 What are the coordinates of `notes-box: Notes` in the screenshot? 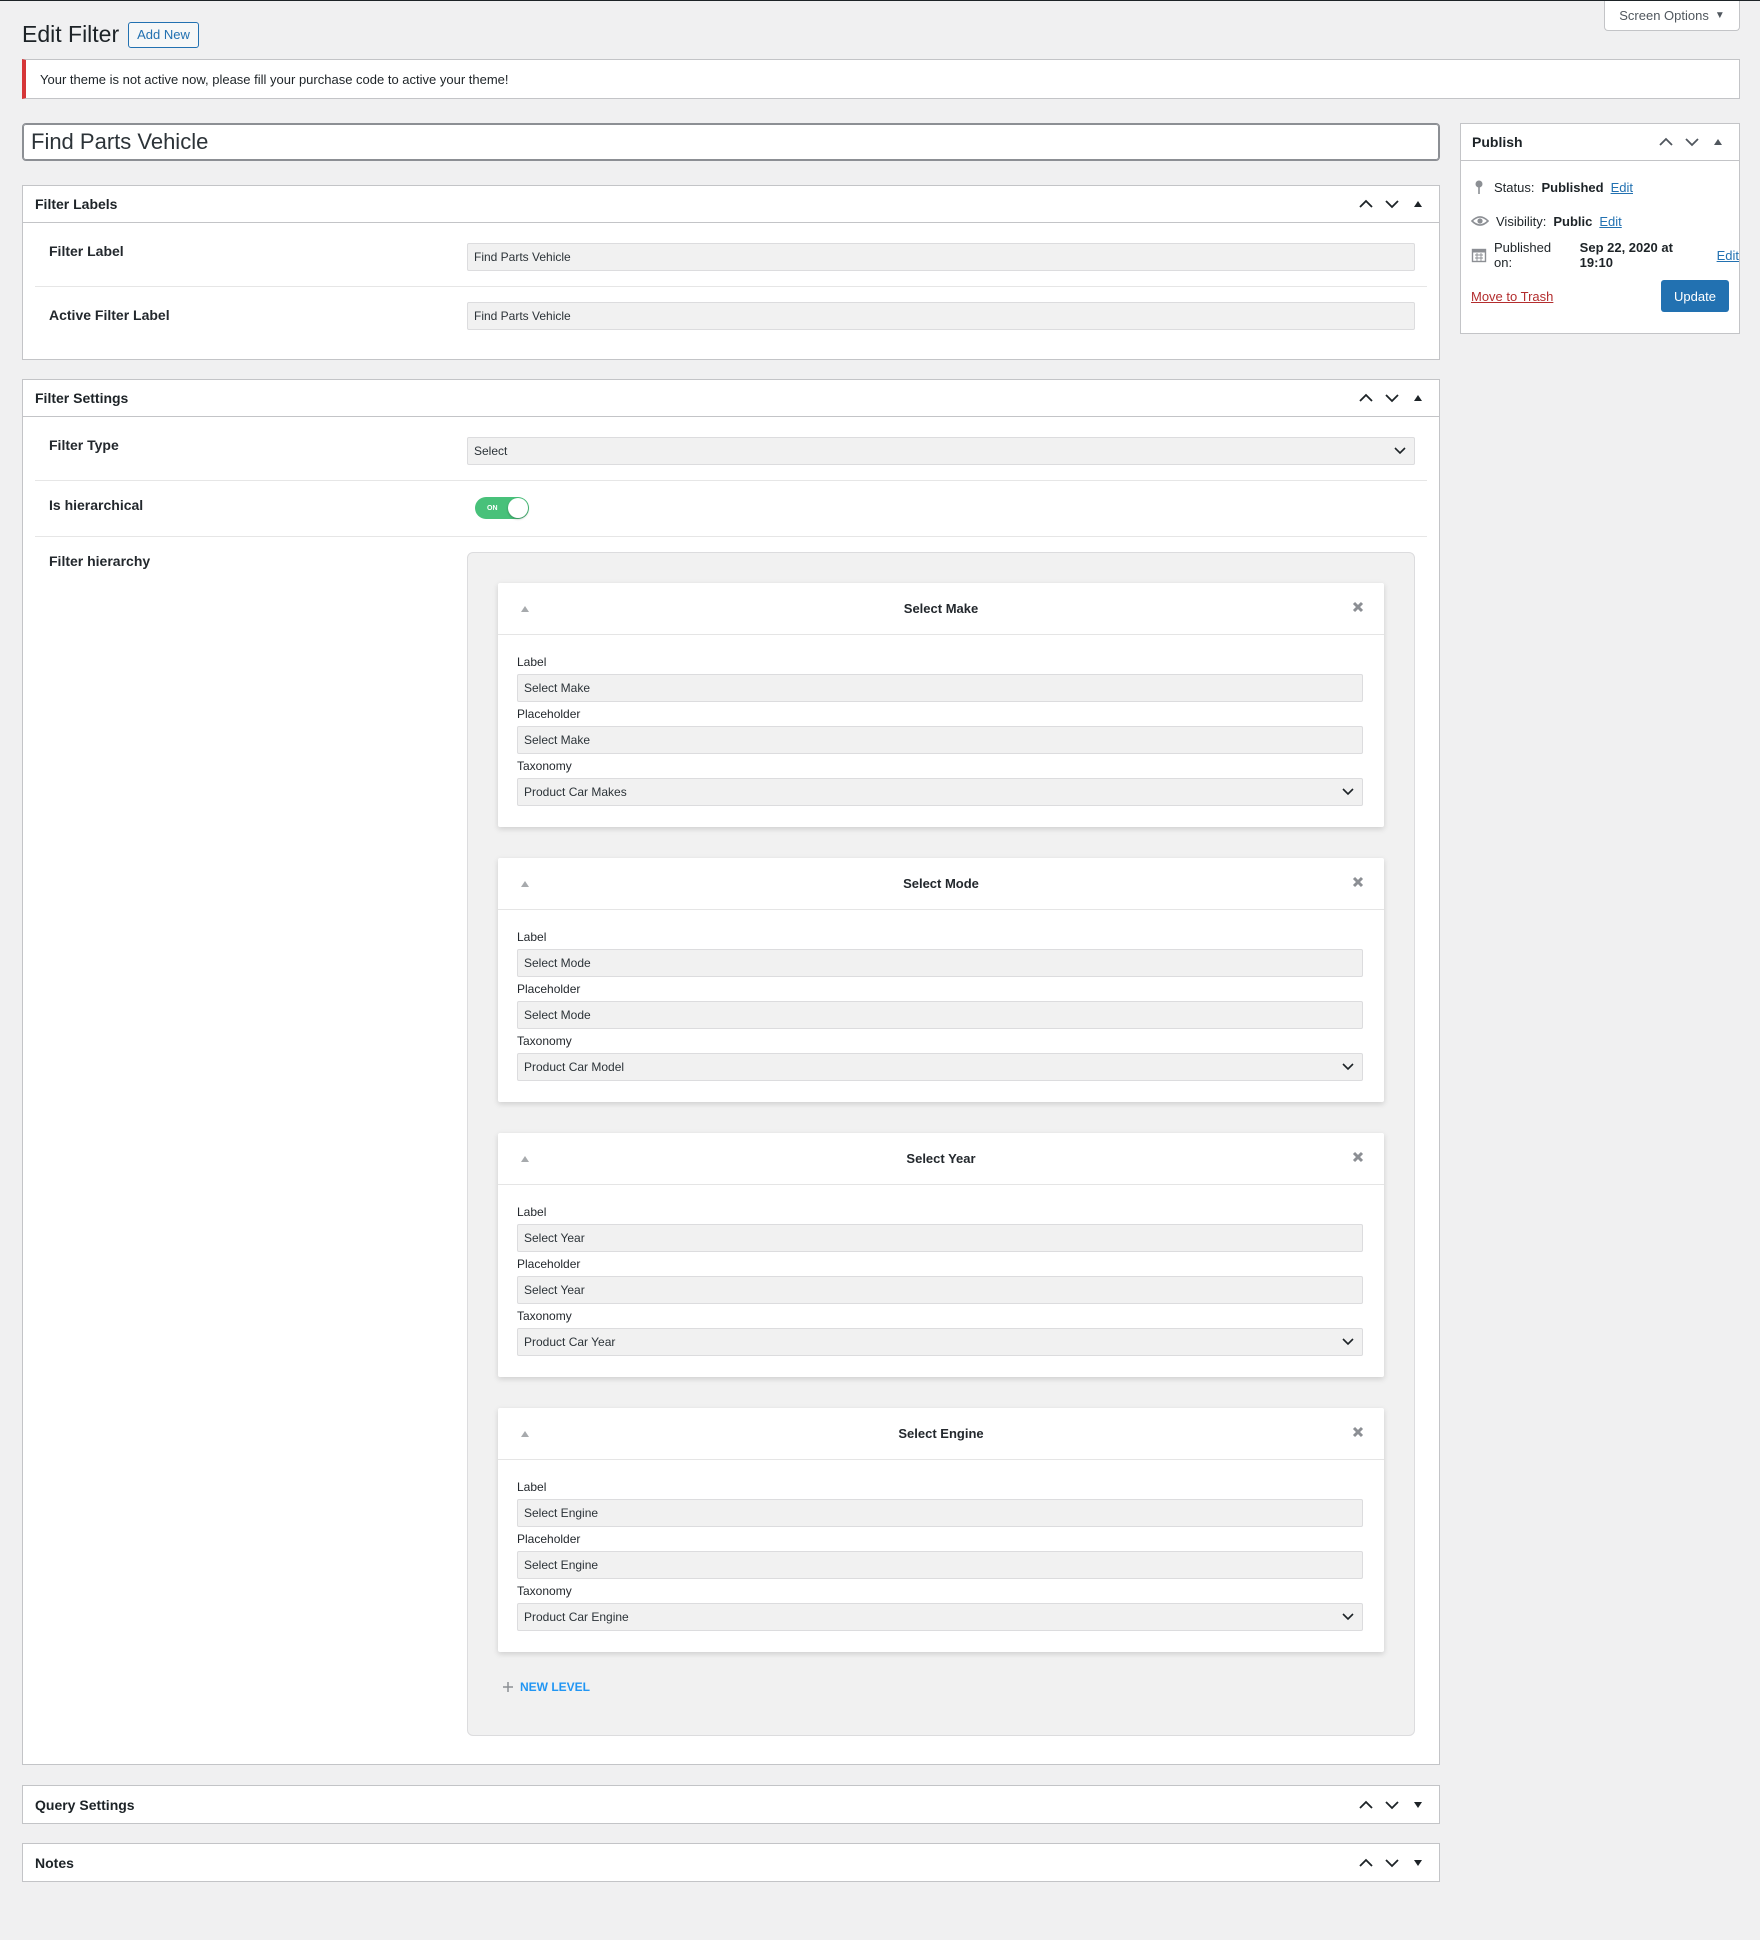 It's located at (731, 1862).